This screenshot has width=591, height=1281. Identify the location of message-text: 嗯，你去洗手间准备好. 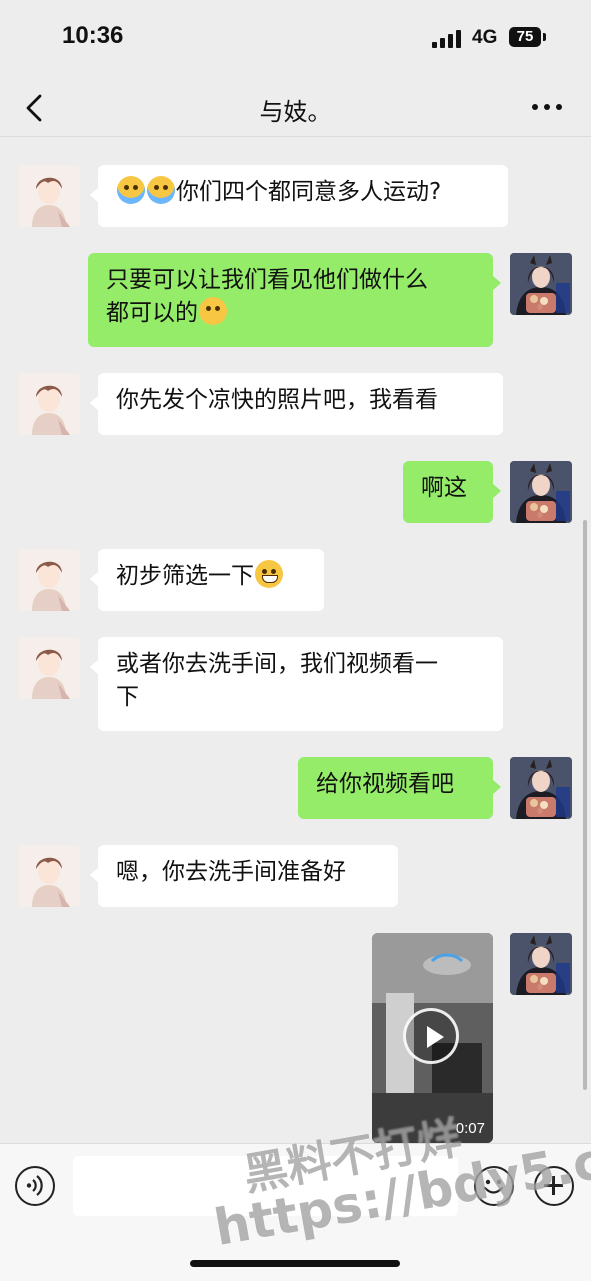
(231, 872).